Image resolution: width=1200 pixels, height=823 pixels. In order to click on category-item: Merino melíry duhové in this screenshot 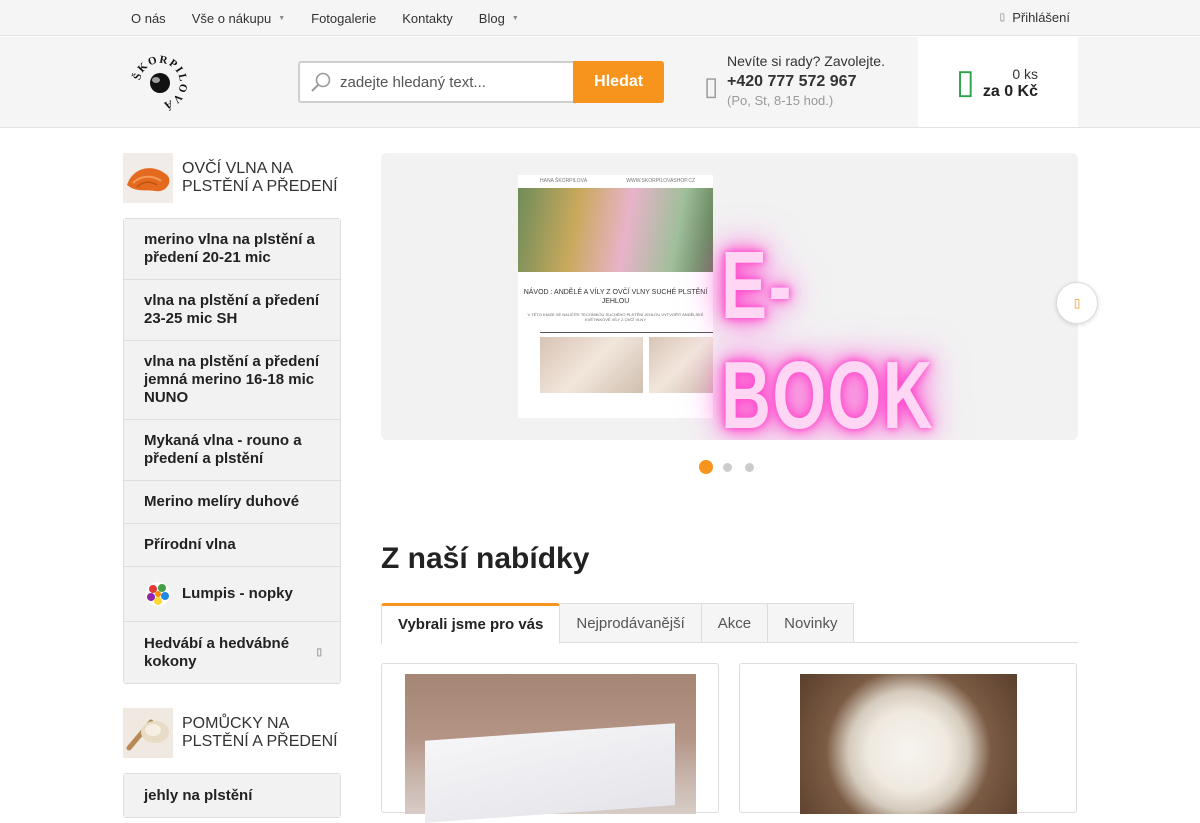, I will do `click(232, 502)`.